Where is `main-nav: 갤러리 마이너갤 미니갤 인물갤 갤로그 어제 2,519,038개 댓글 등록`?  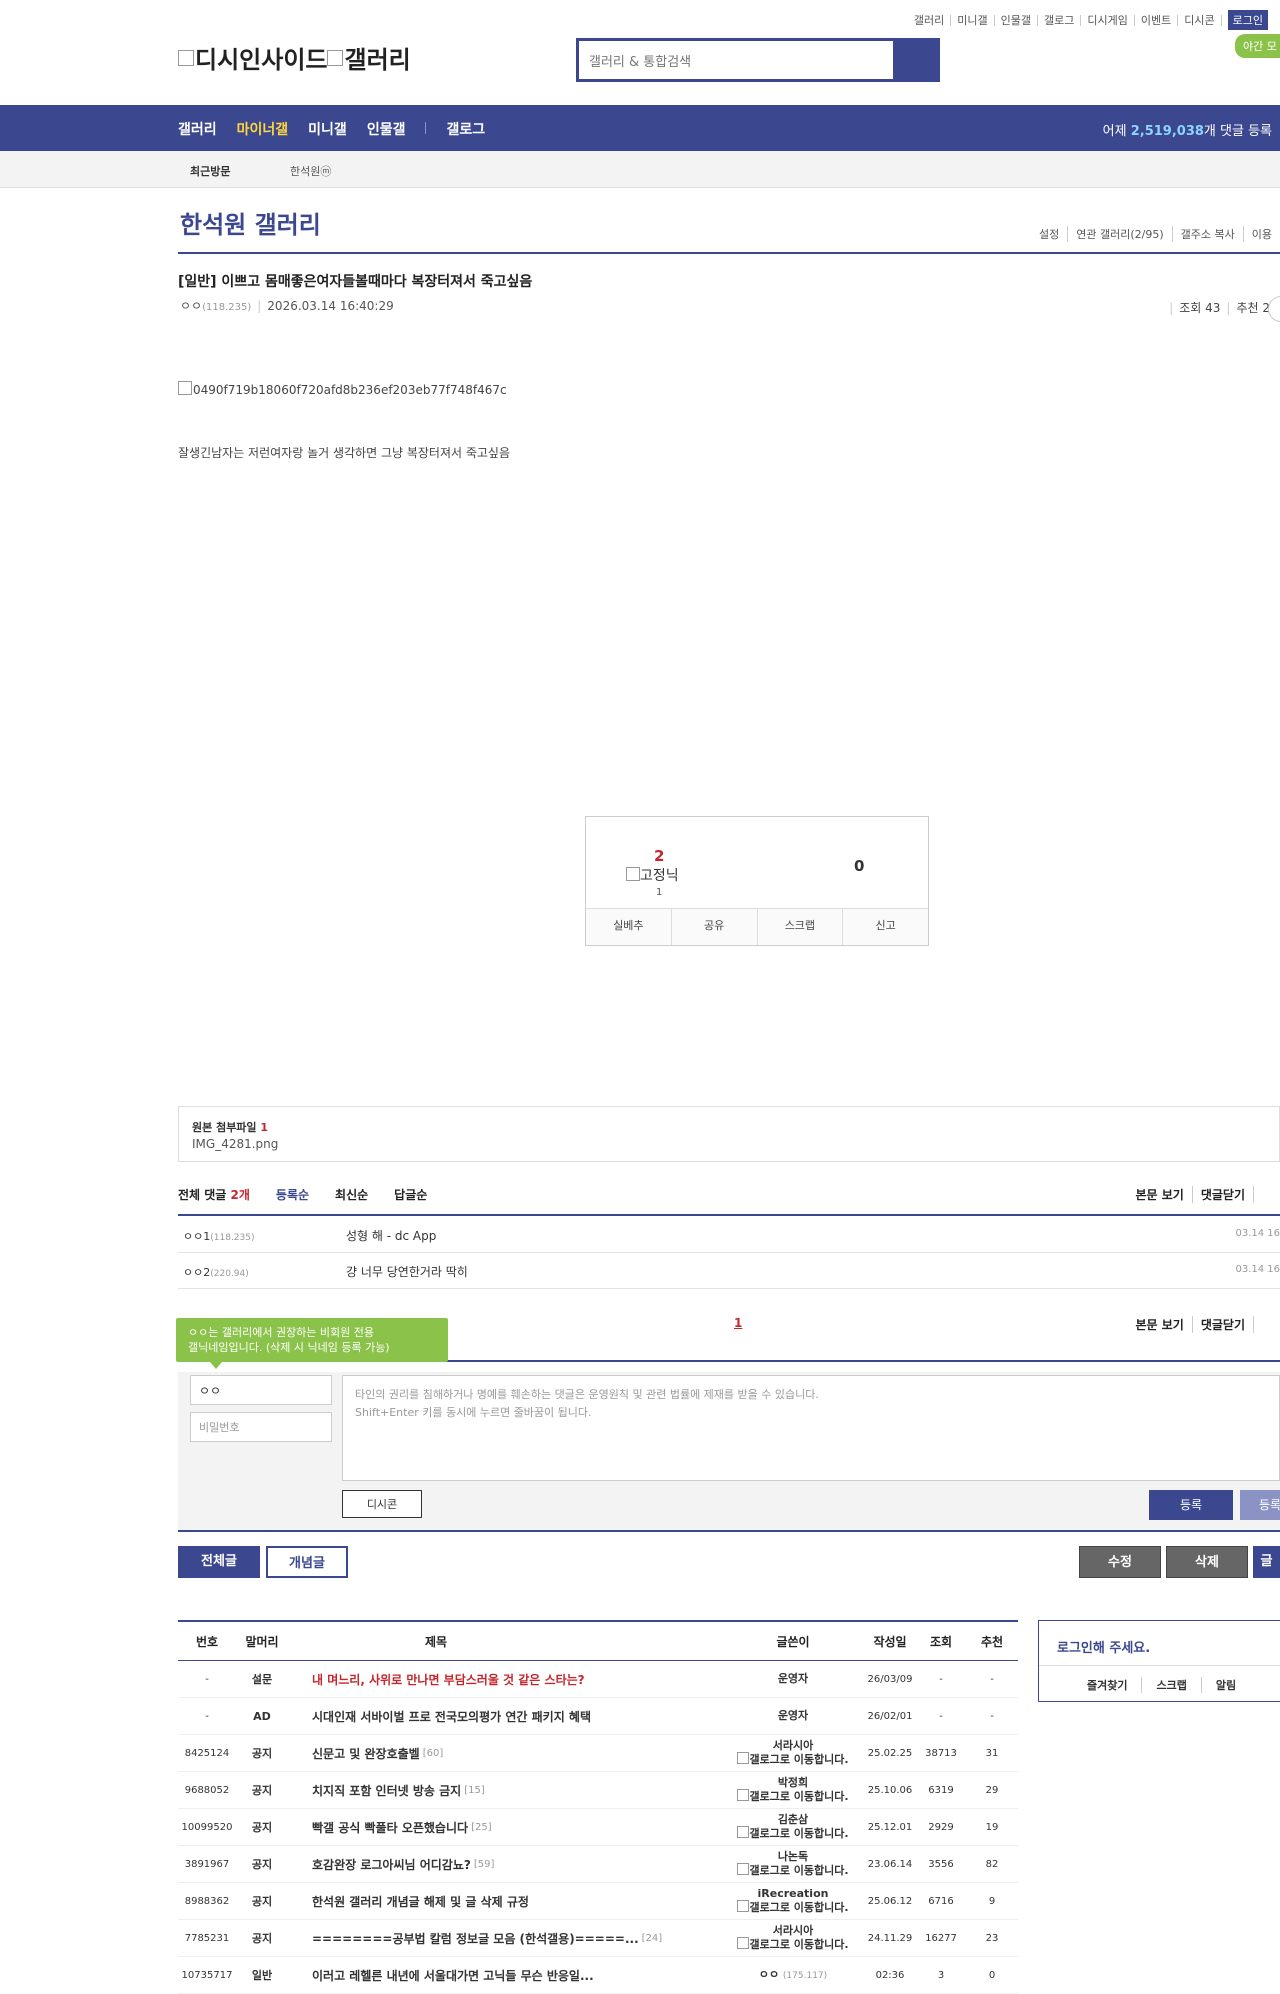 main-nav: 갤러리 마이너갤 미니갤 인물갤 갤로그 어제 2,519,038개 댓글 등록 is located at coordinates (640, 128).